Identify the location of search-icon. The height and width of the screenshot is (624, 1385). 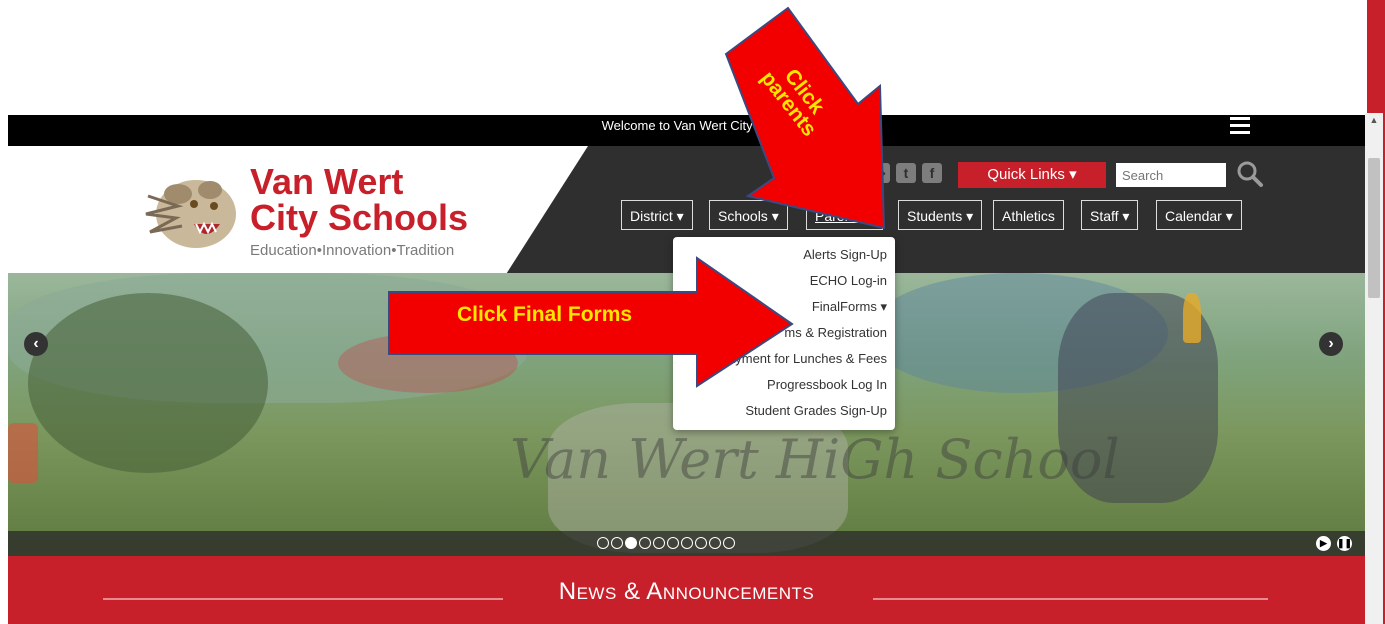
(1250, 174).